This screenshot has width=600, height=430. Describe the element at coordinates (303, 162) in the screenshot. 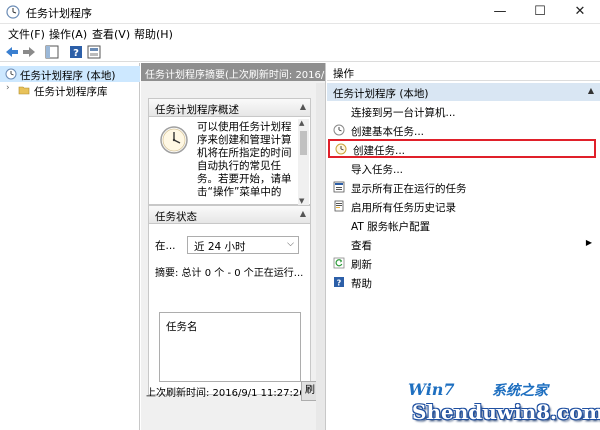

I see `overview-scrollbar: ▲ ▼` at that location.